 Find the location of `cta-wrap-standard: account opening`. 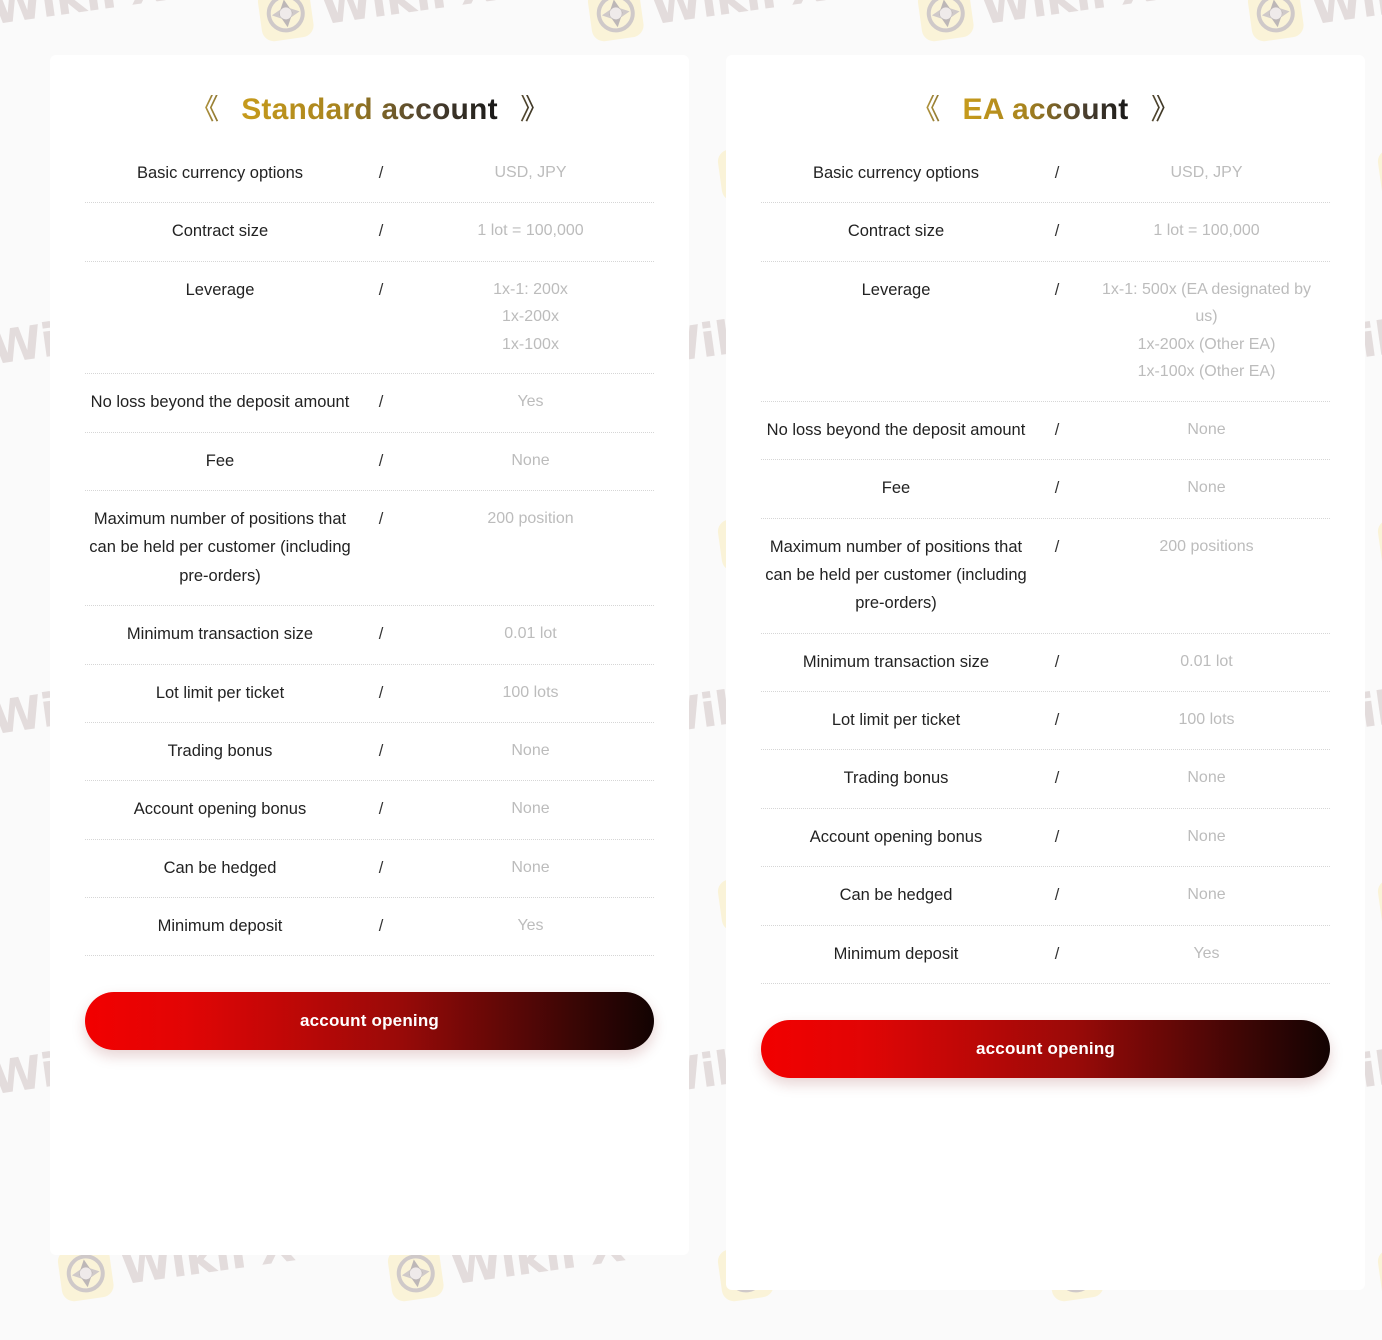

cta-wrap-standard: account opening is located at coordinates (369, 1003).